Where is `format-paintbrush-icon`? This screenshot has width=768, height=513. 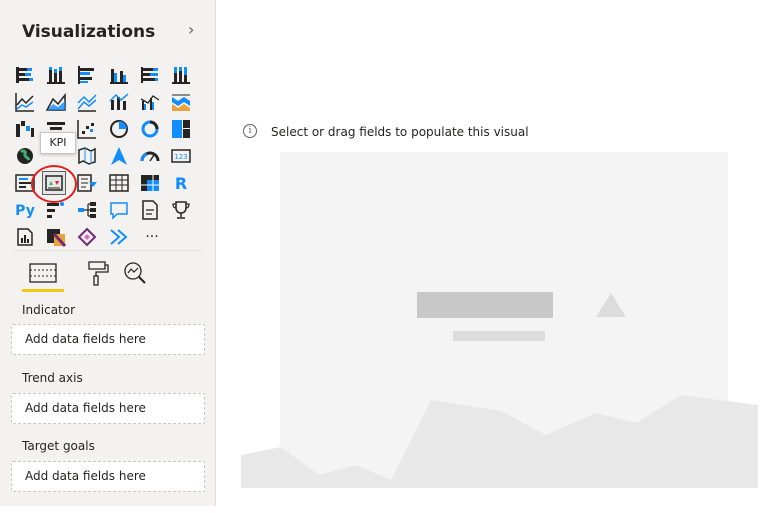 format-paintbrush-icon is located at coordinates (98, 273).